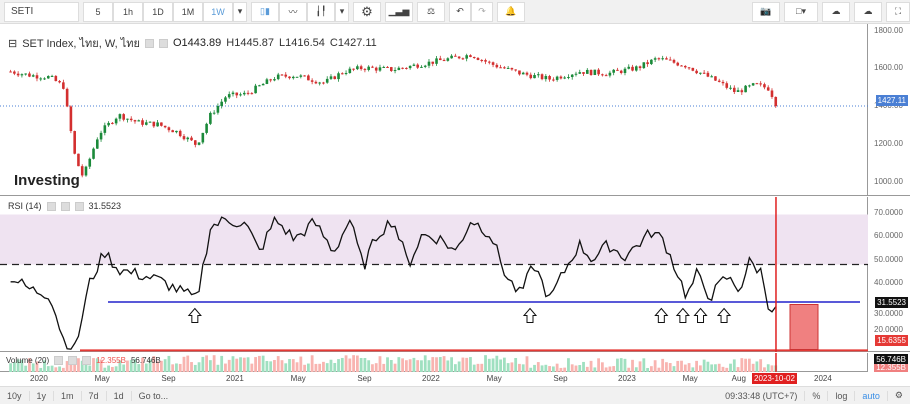 This screenshot has height=404, width=910. What do you see at coordinates (842, 395) in the screenshot?
I see `log-toggle: log` at bounding box center [842, 395].